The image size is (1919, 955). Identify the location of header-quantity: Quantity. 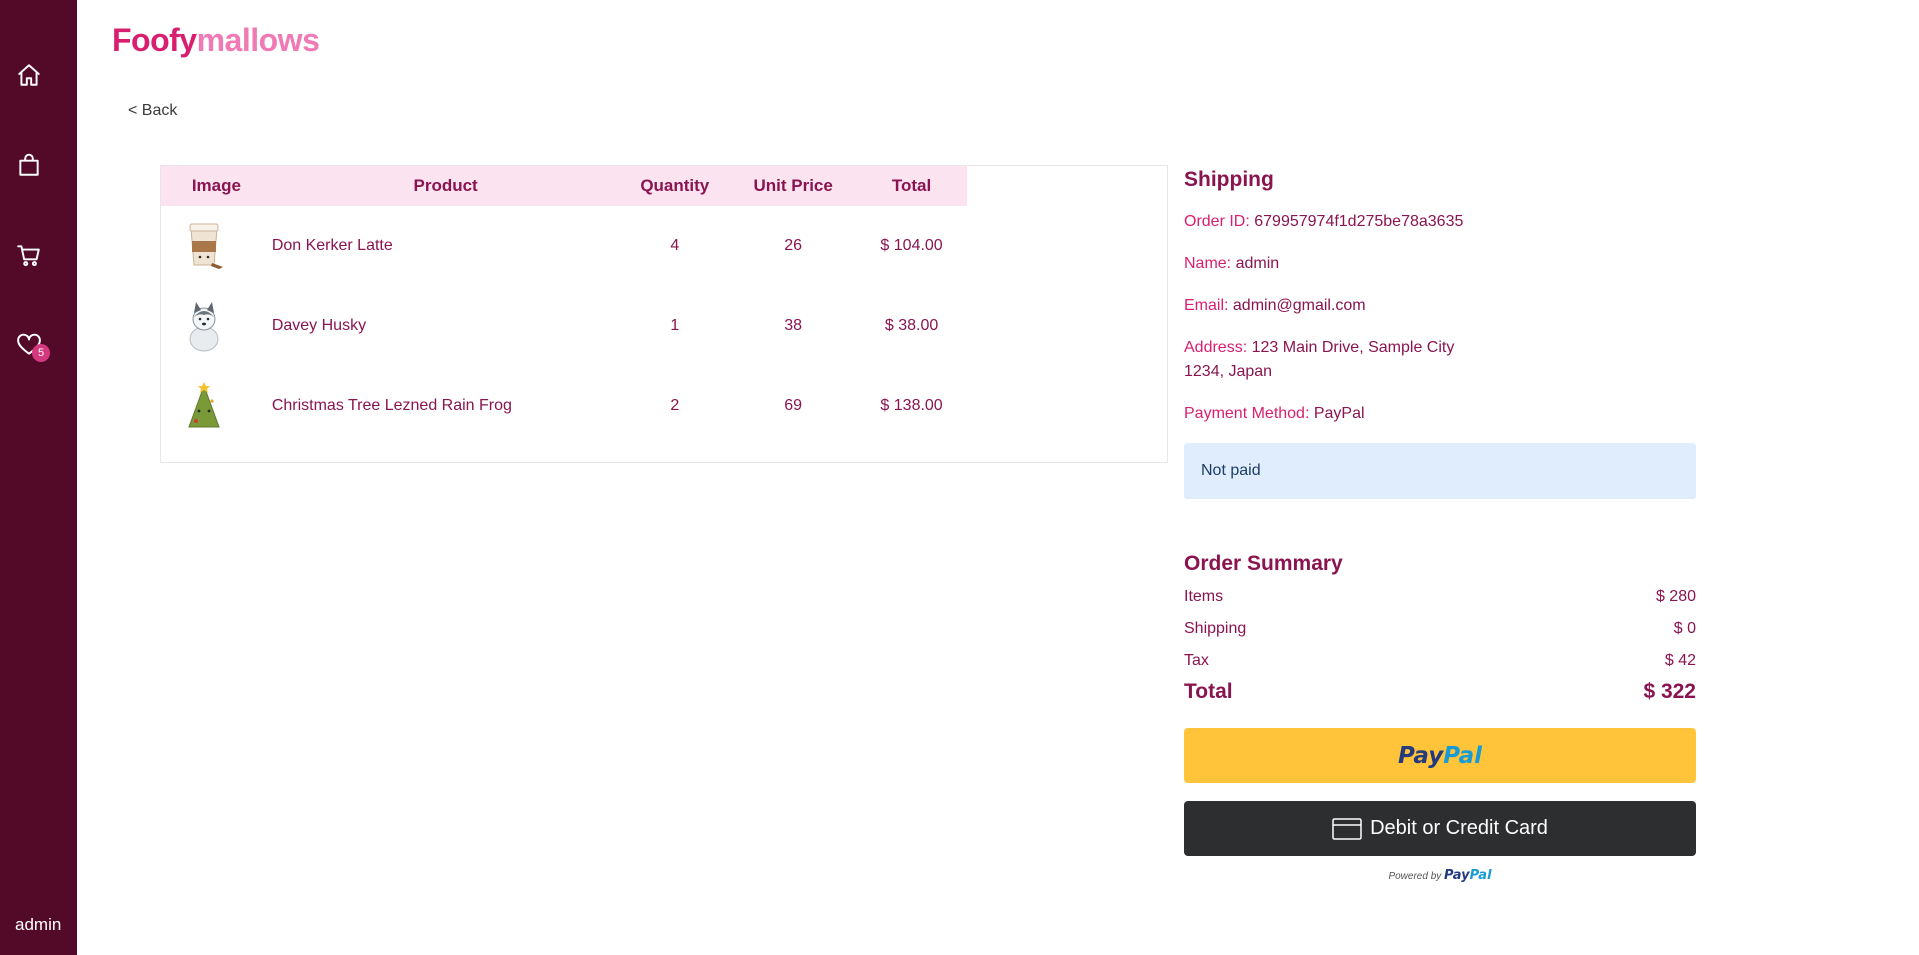
(675, 185).